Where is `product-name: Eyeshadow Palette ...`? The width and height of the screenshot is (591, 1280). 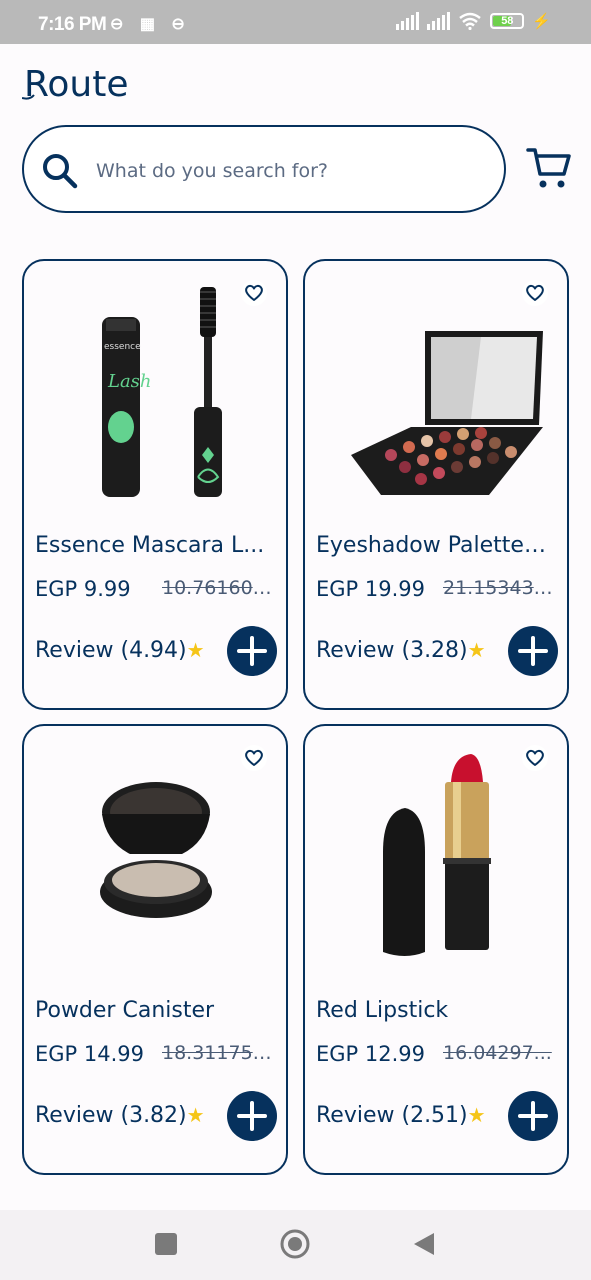
product-name: Eyeshadow Palette ... is located at coordinates (431, 545).